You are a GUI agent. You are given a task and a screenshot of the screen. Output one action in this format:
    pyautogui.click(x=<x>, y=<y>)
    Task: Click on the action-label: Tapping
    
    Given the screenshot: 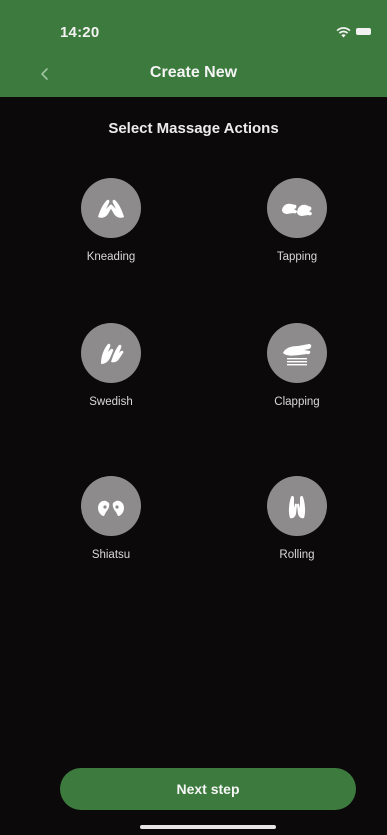 What is the action you would take?
    pyautogui.click(x=297, y=257)
    